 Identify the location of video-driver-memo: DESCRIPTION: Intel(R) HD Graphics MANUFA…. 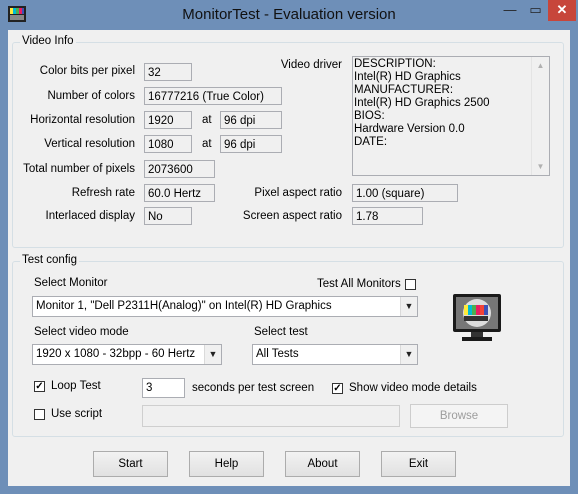
(451, 116).